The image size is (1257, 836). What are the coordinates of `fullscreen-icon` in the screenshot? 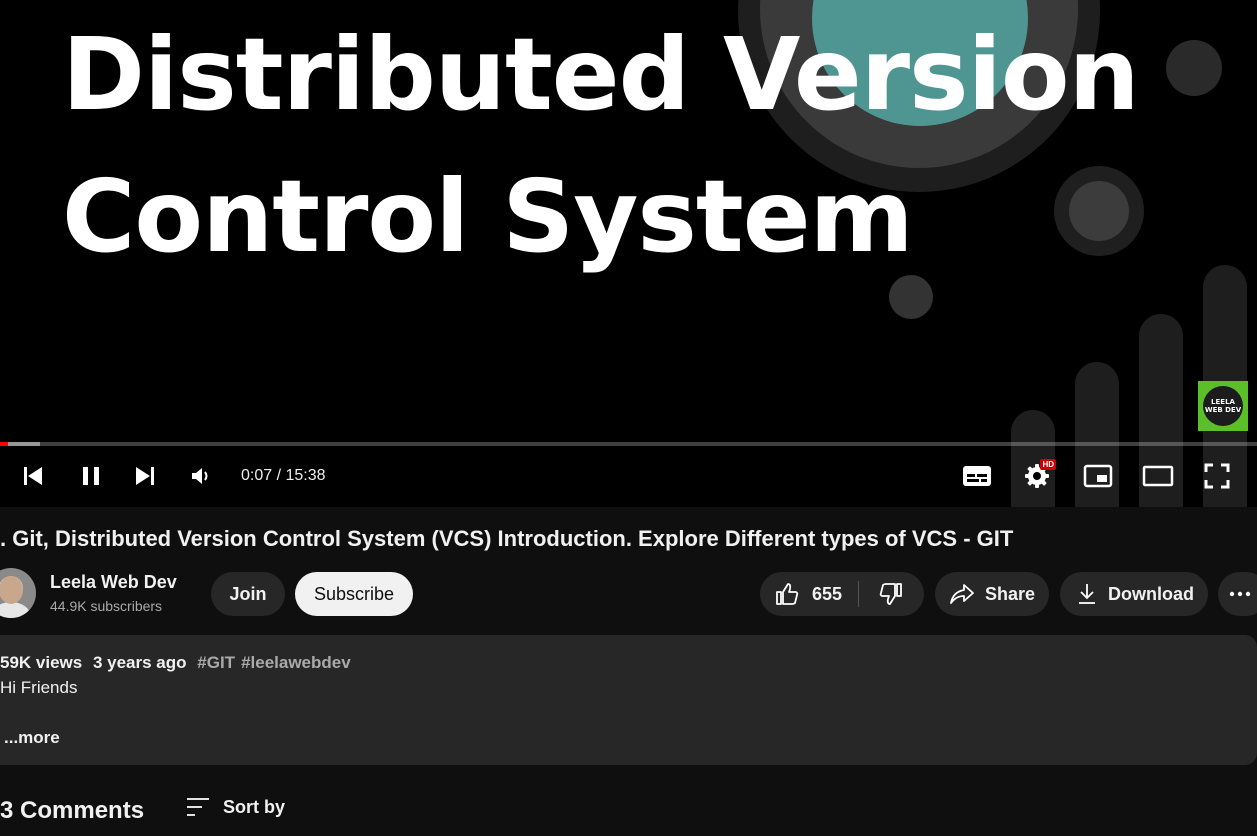 It's located at (1217, 476).